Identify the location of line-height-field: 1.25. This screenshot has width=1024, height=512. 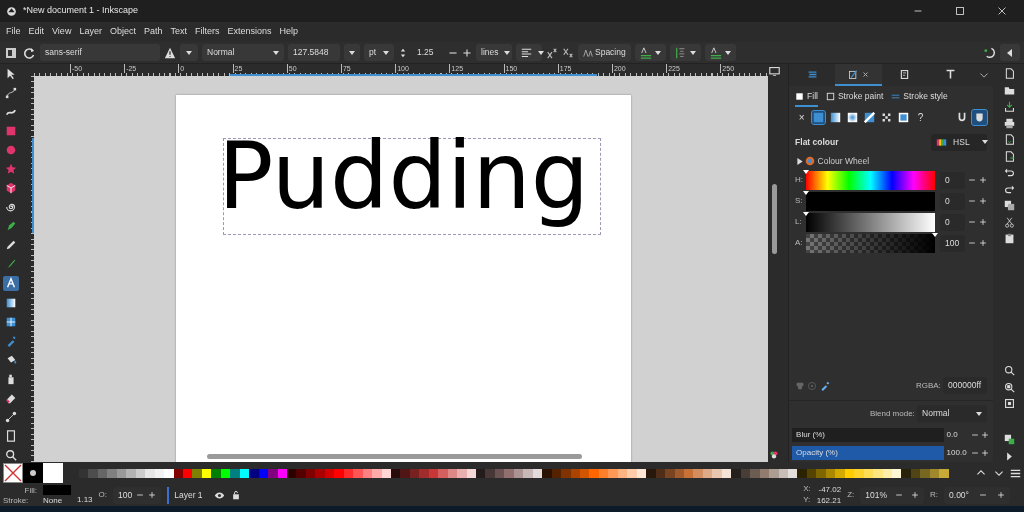
(428, 52).